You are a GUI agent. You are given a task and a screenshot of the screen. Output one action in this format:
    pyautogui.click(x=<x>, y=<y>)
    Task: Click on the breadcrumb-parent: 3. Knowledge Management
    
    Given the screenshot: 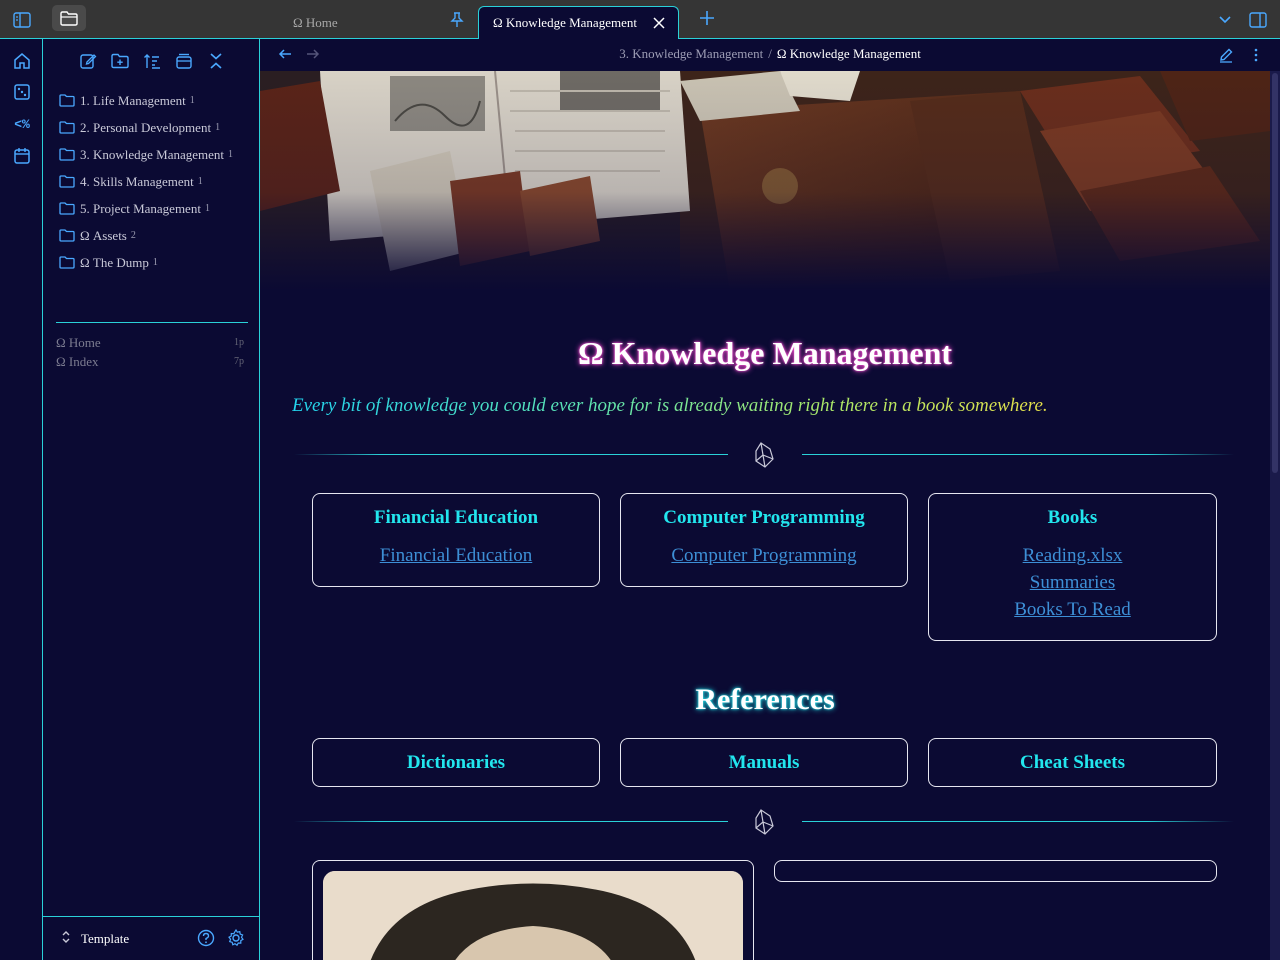 What is the action you would take?
    pyautogui.click(x=691, y=53)
    